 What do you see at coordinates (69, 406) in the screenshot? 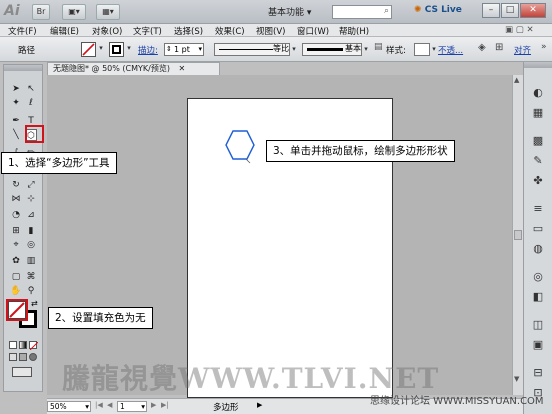
I see `zoom-field: 50% ▾` at bounding box center [69, 406].